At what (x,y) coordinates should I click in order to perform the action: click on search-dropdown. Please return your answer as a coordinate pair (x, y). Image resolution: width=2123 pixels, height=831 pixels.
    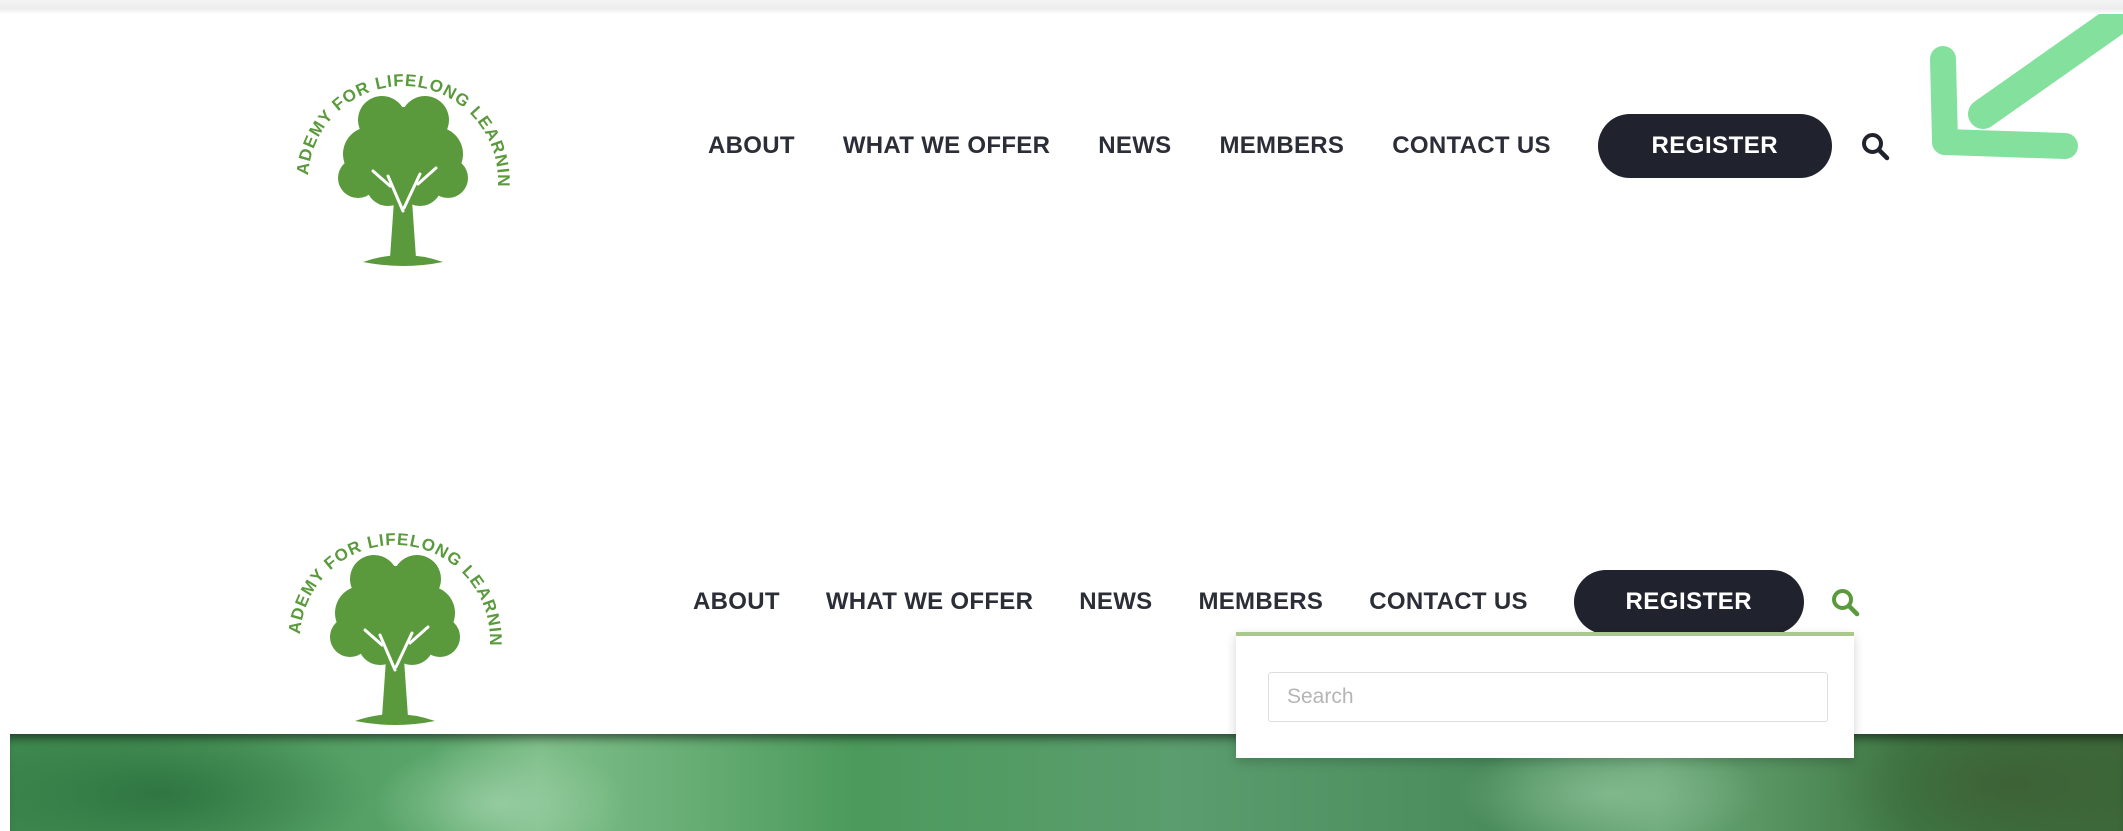
    Looking at the image, I should click on (1545, 695).